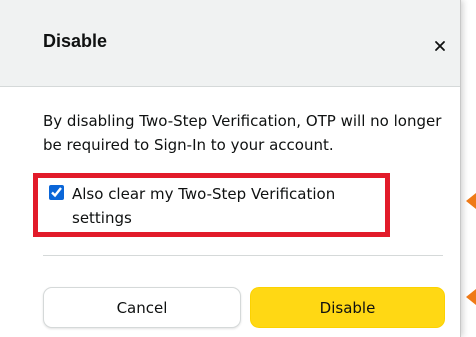 Image resolution: width=476 pixels, height=337 pixels. What do you see at coordinates (75, 41) in the screenshot?
I see `dialog-title: Disable` at bounding box center [75, 41].